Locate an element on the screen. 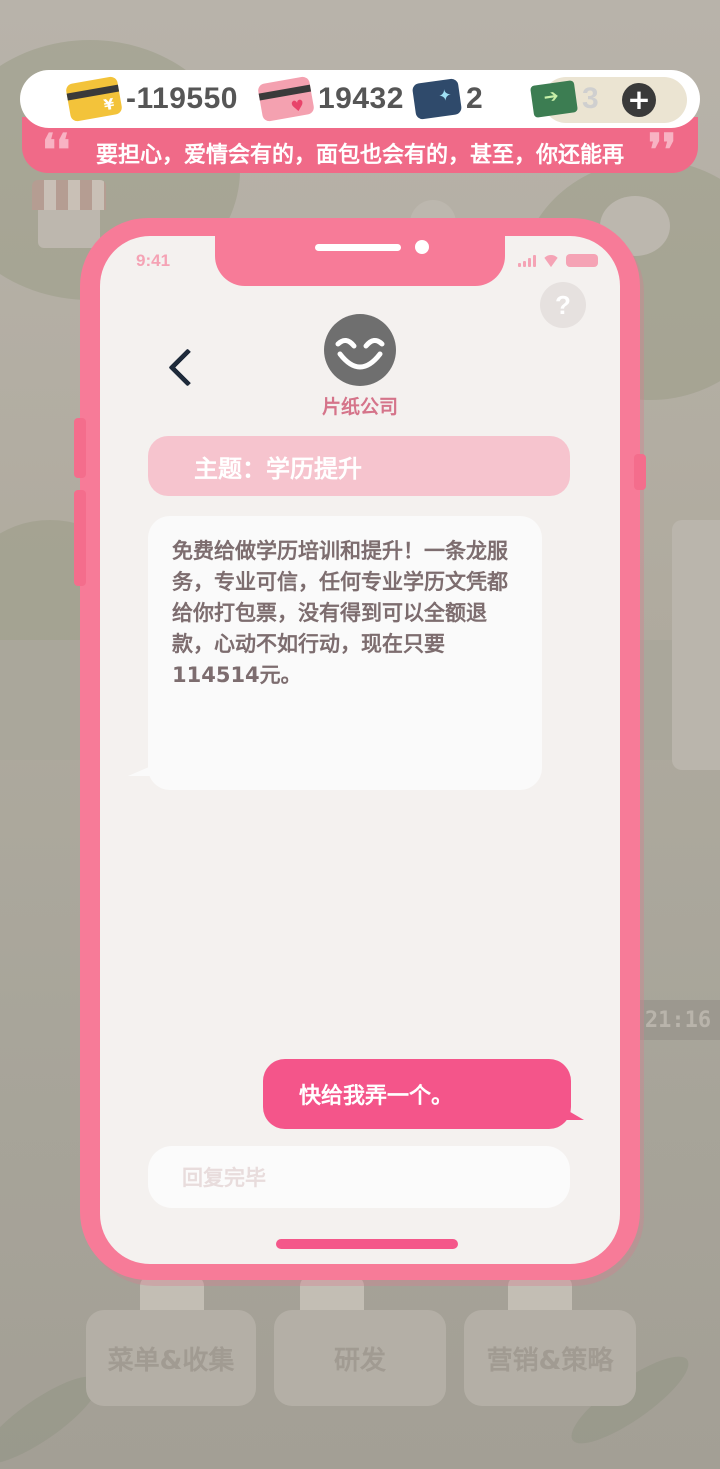  love-money: 19432 is located at coordinates (330, 99).